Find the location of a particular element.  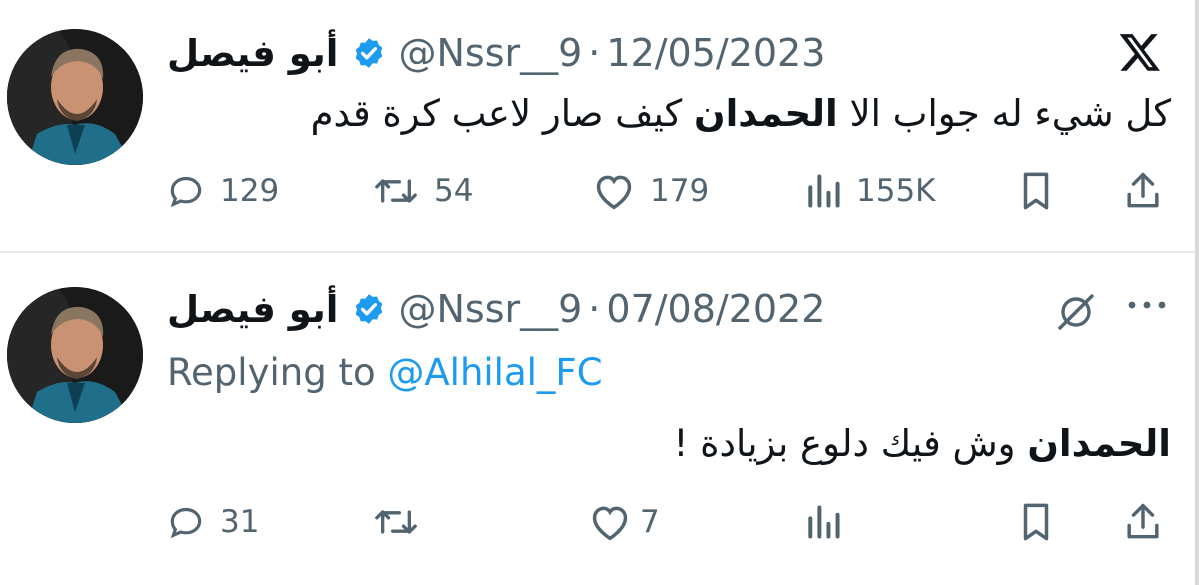

views-button is located at coordinates (823, 522).